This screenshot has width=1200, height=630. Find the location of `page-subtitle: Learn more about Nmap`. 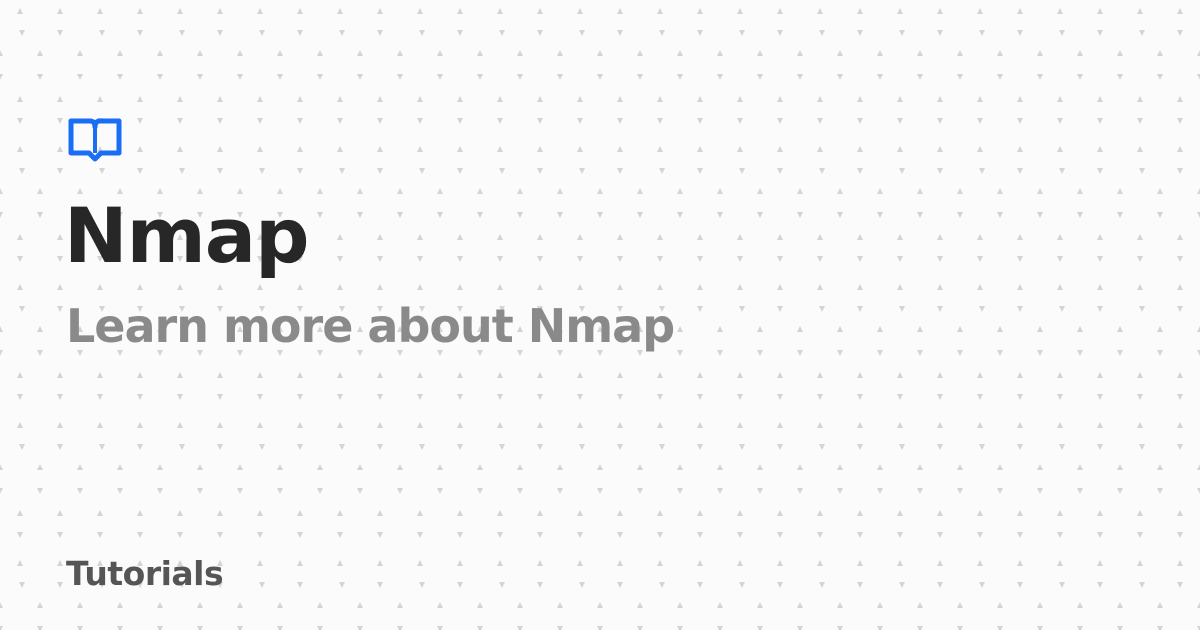

page-subtitle: Learn more about Nmap is located at coordinates (370, 326).